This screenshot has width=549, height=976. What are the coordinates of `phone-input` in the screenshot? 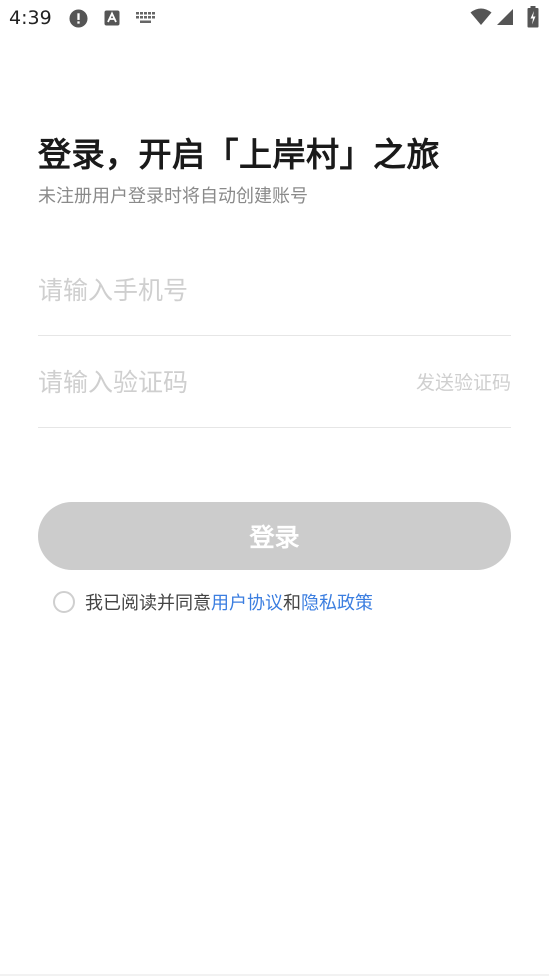 It's located at (218, 290).